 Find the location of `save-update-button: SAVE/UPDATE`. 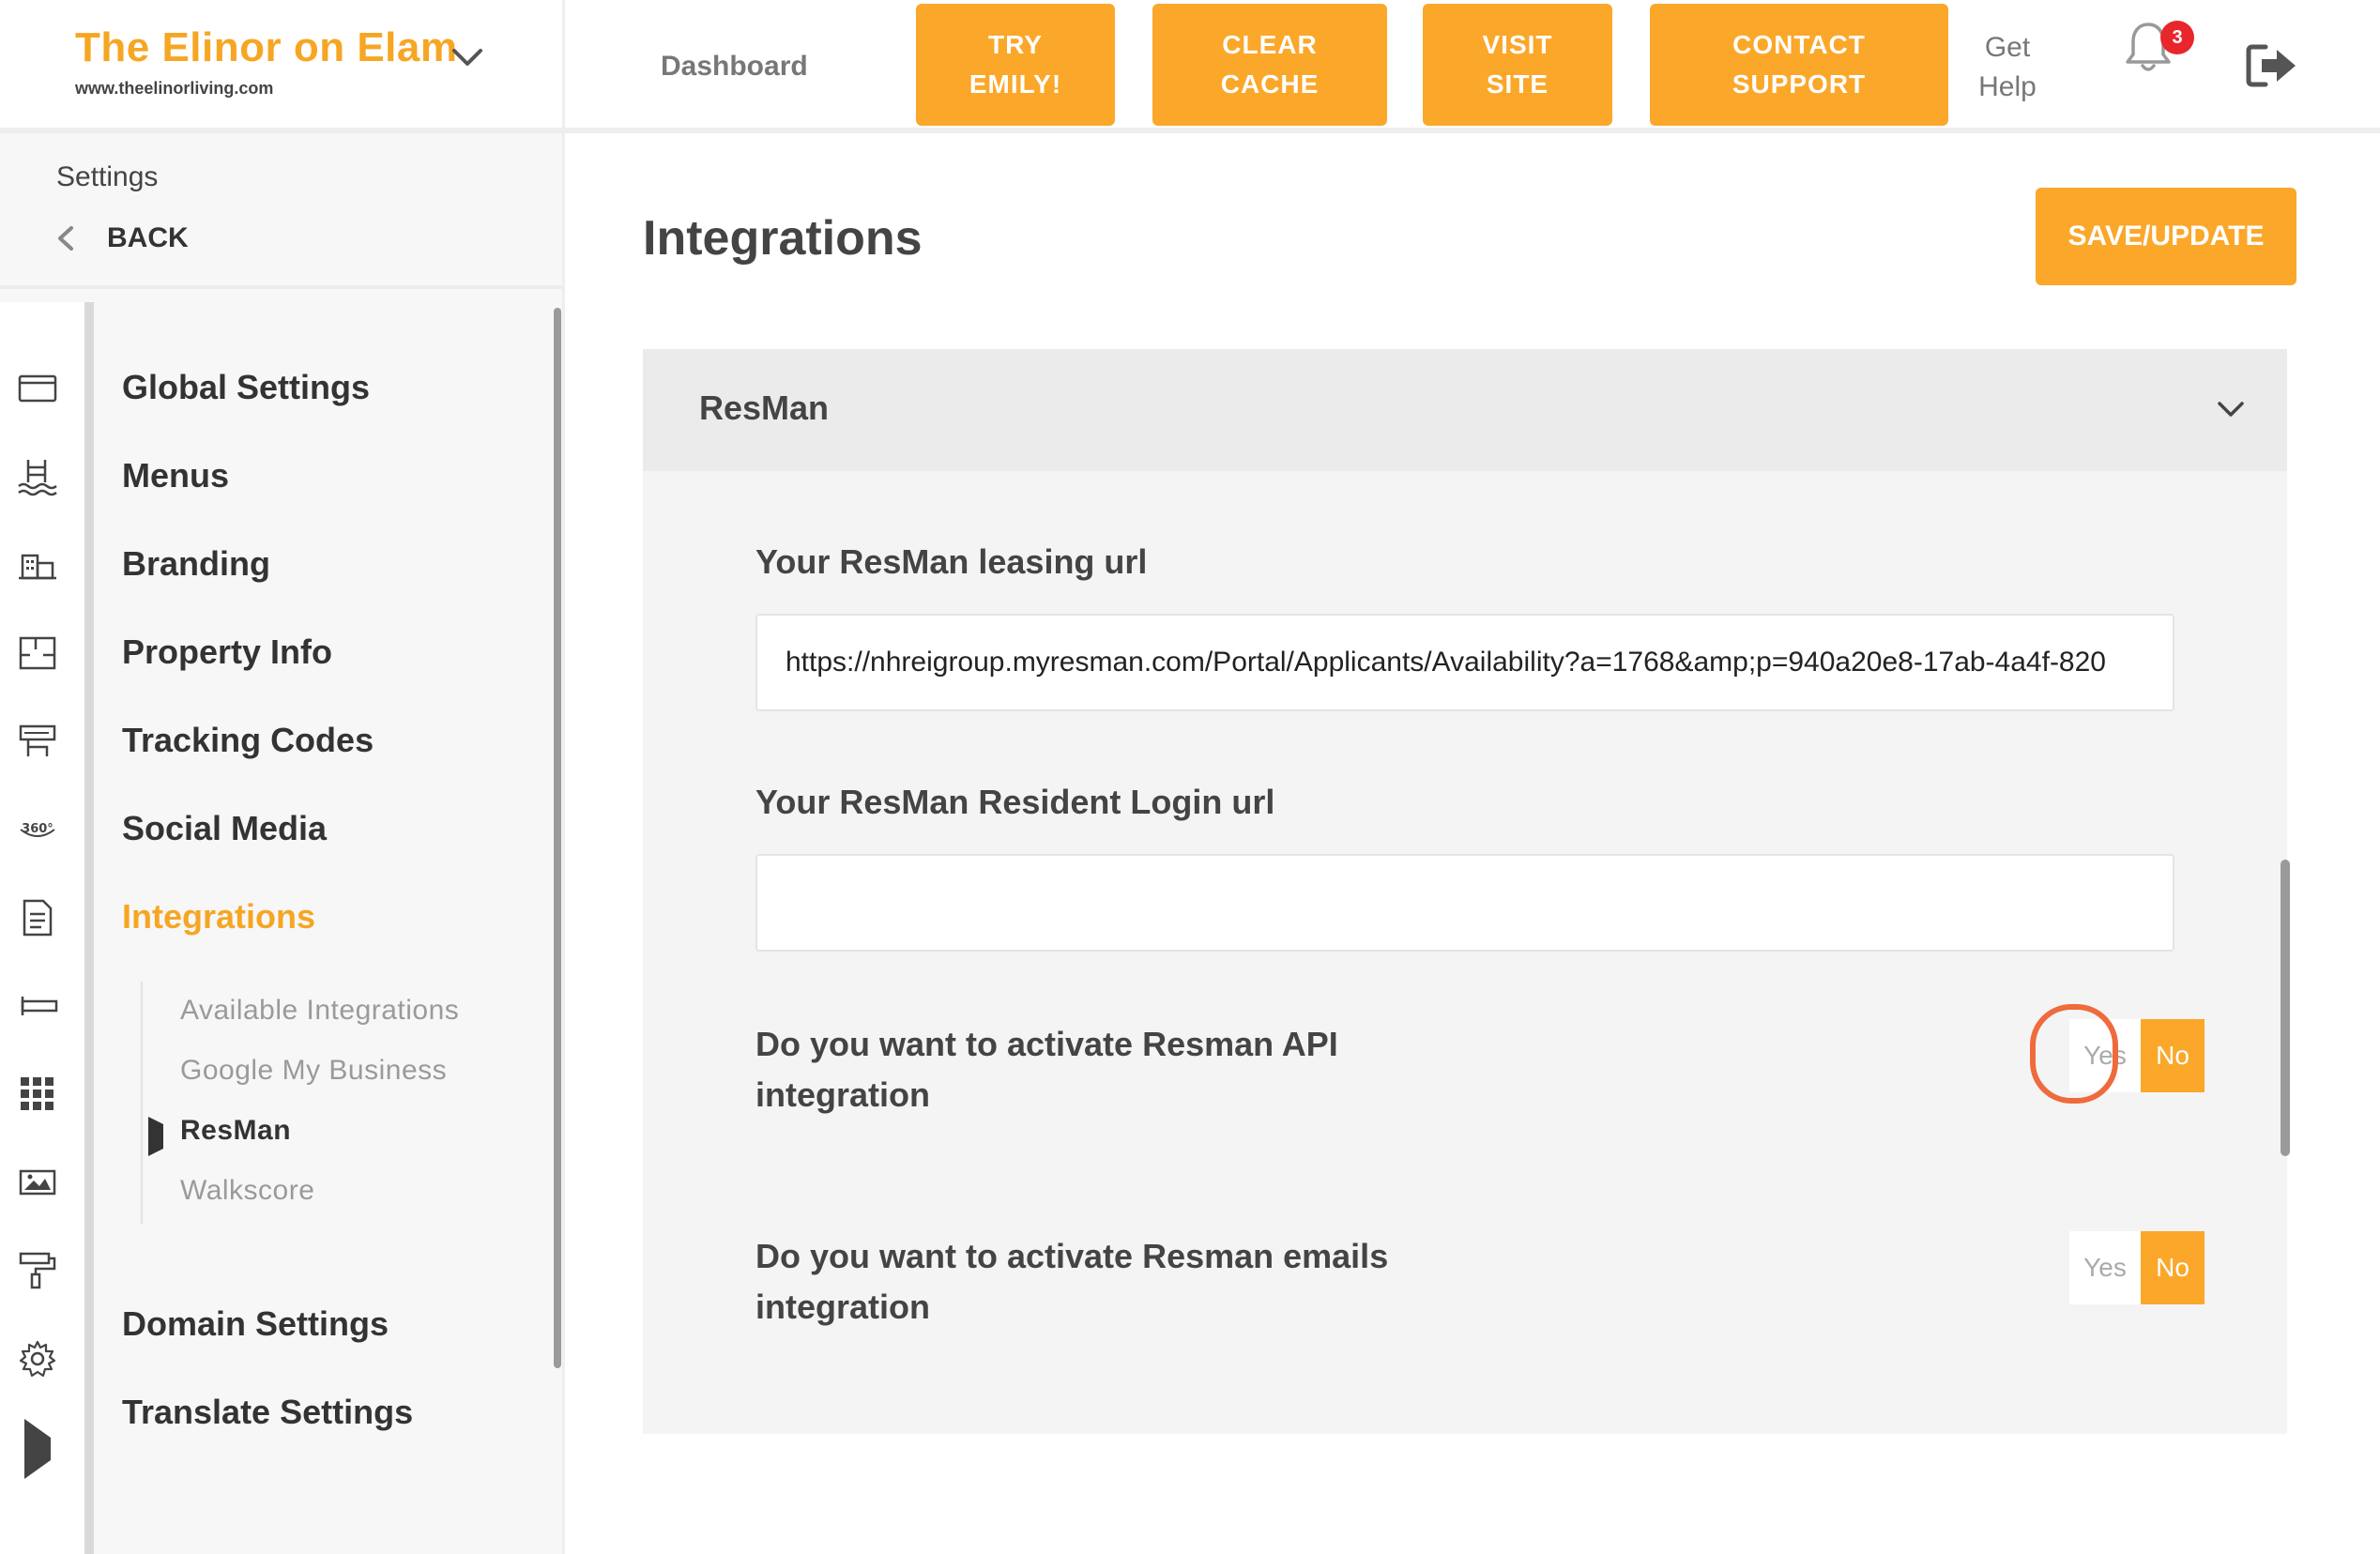

save-update-button: SAVE/UPDATE is located at coordinates (2166, 237).